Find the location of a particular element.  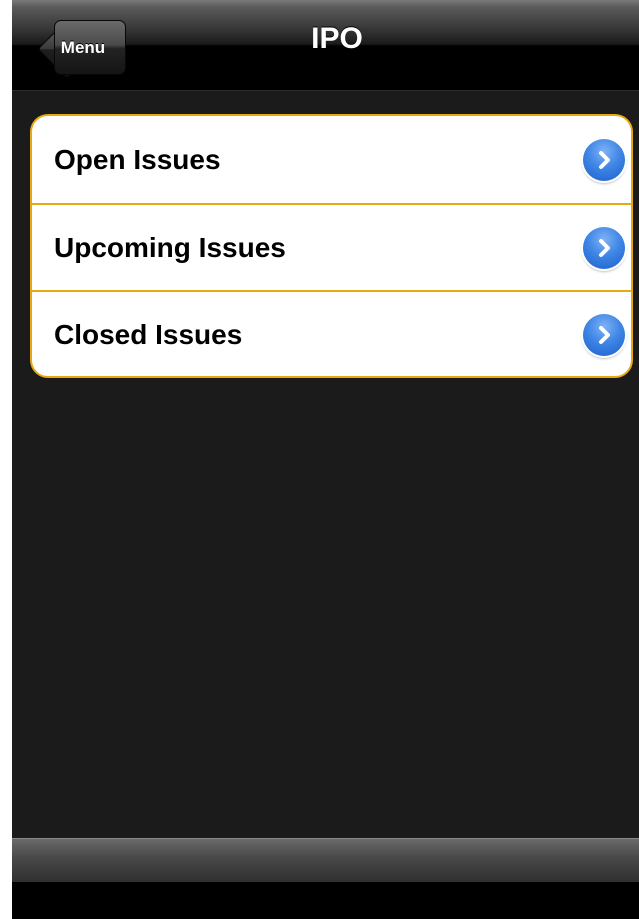

navigation-bar: Menu IPO is located at coordinates (325, 45).